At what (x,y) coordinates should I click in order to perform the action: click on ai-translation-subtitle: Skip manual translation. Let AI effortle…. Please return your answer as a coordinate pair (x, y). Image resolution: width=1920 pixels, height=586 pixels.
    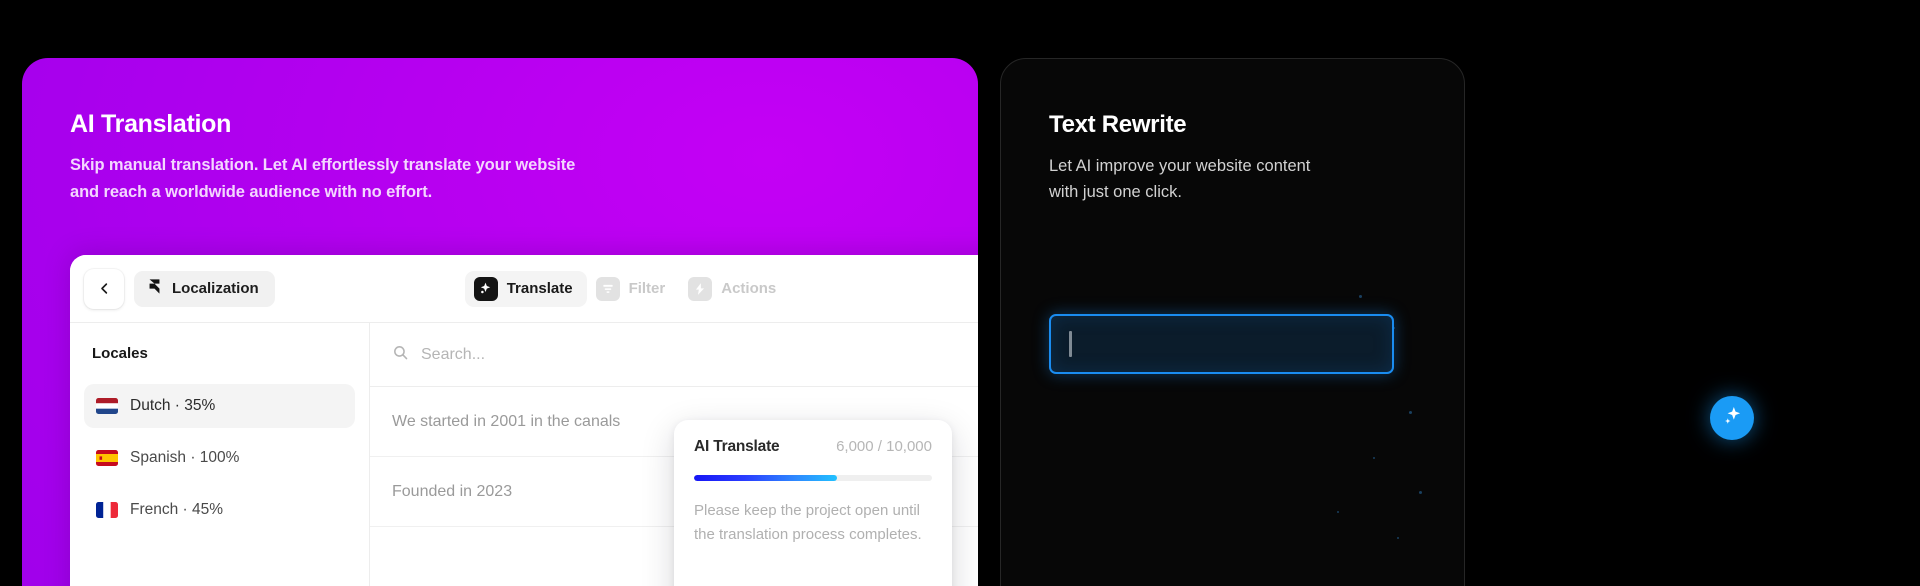
    Looking at the image, I should click on (323, 178).